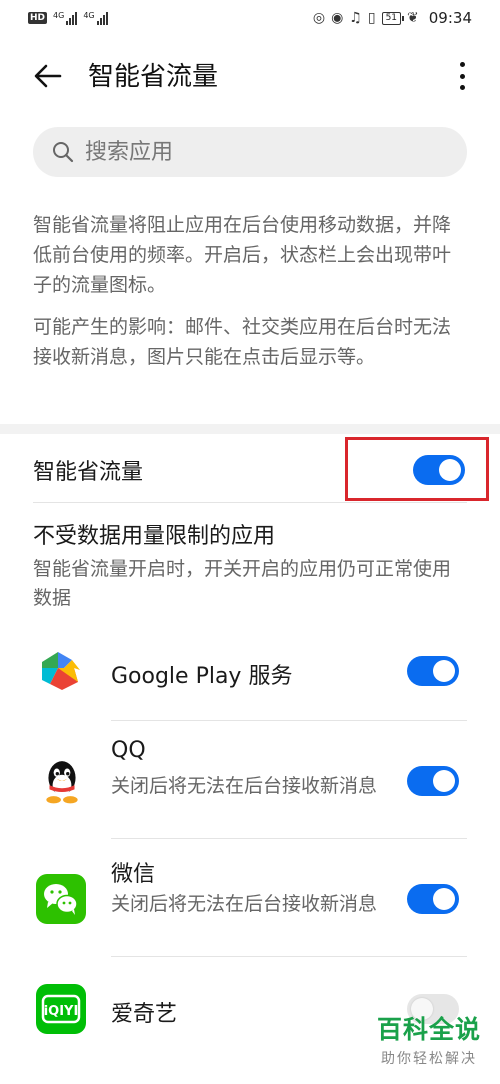 The width and height of the screenshot is (500, 1084). I want to click on search-bar, so click(250, 152).